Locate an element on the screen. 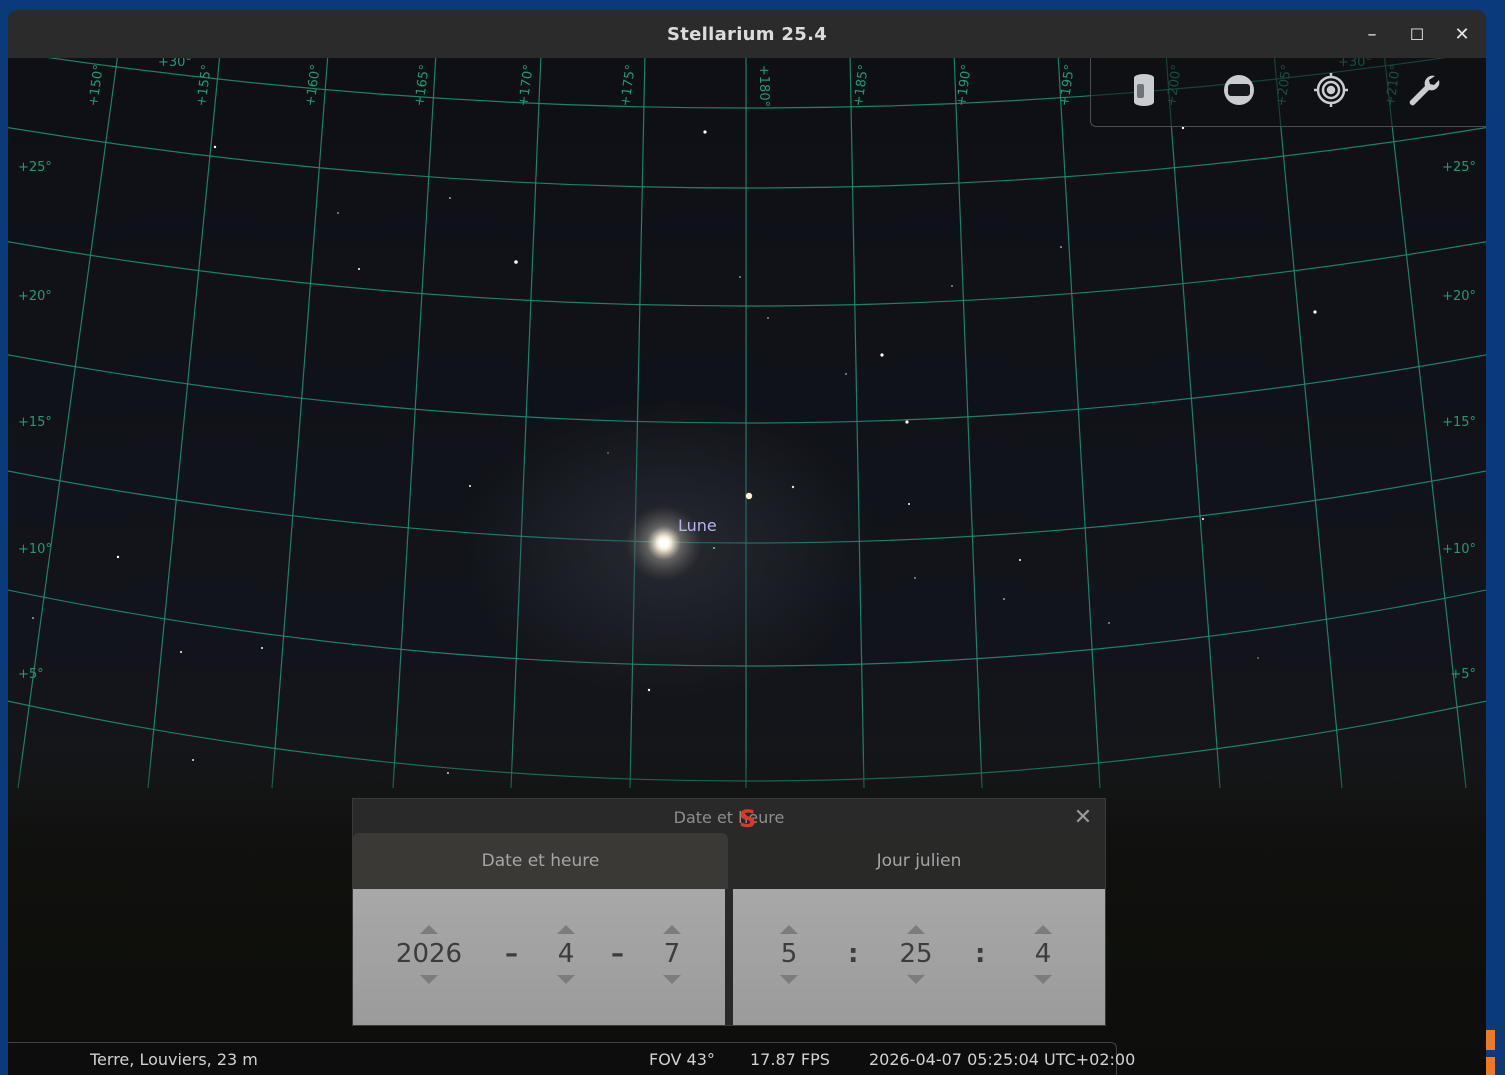 This screenshot has width=1505, height=1075. second-spinbox: 4 is located at coordinates (1043, 957).